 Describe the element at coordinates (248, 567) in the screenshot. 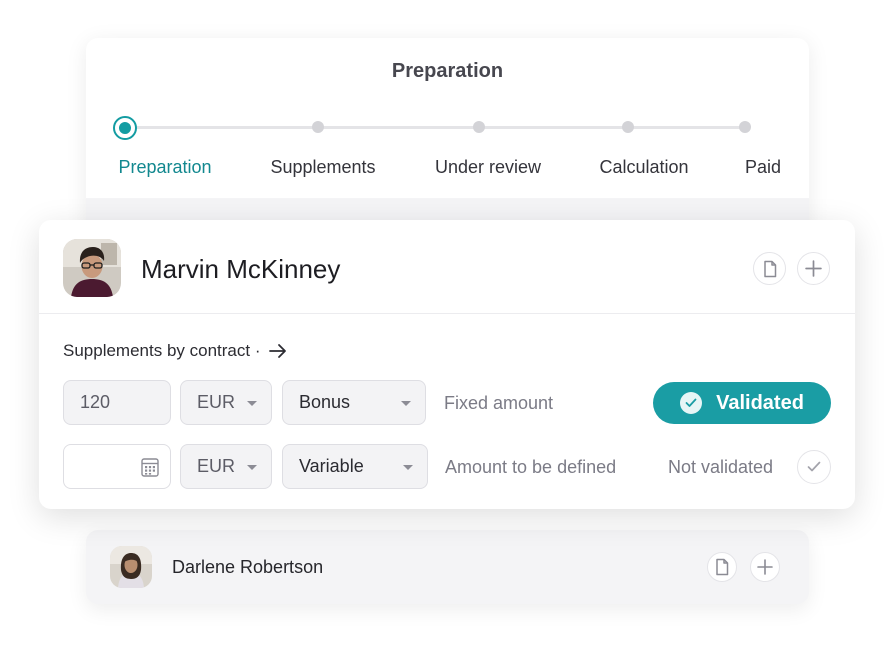

I see `employee-name: Darlene Robertson` at that location.